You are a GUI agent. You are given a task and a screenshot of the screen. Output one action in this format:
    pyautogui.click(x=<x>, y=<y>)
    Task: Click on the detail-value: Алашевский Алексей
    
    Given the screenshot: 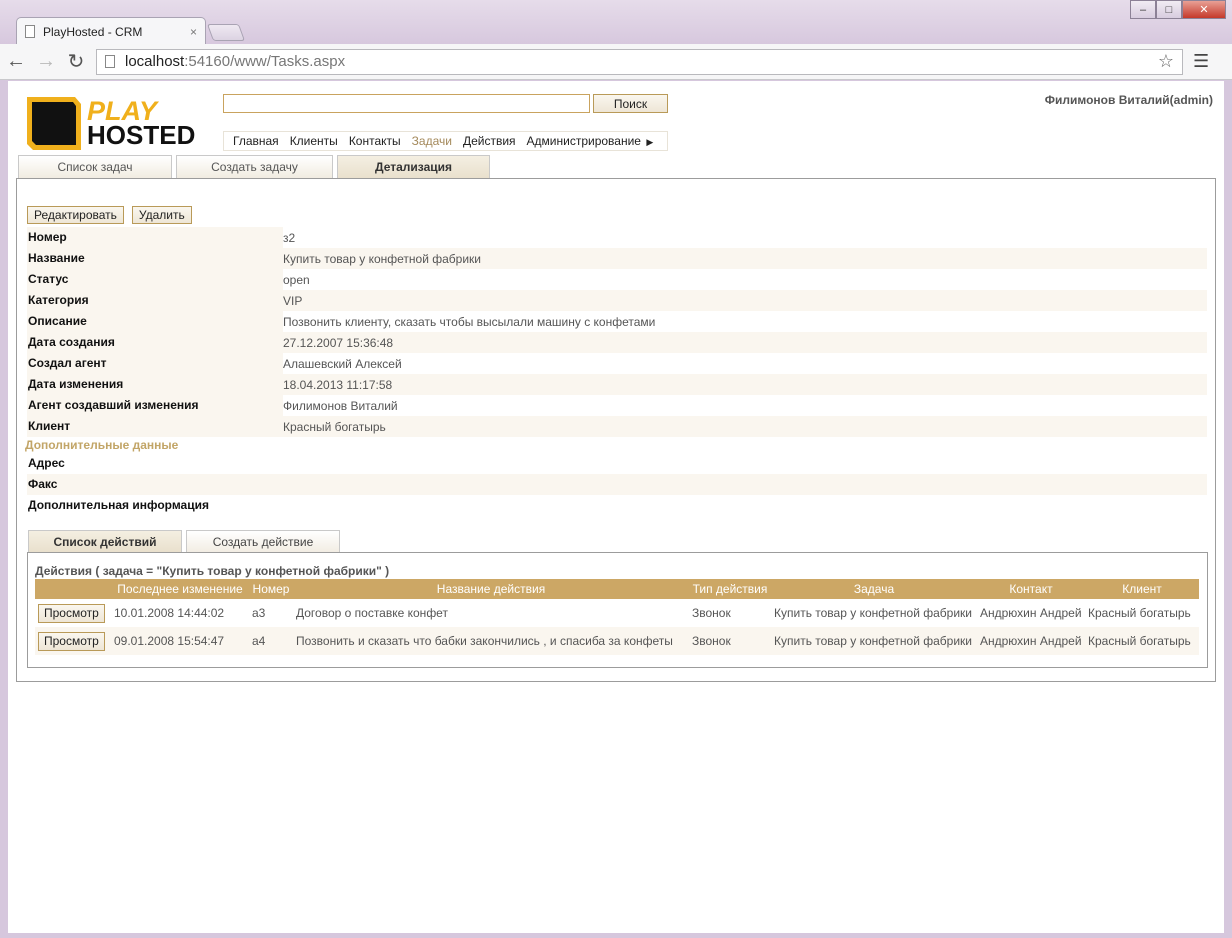 What is the action you would take?
    pyautogui.click(x=342, y=363)
    